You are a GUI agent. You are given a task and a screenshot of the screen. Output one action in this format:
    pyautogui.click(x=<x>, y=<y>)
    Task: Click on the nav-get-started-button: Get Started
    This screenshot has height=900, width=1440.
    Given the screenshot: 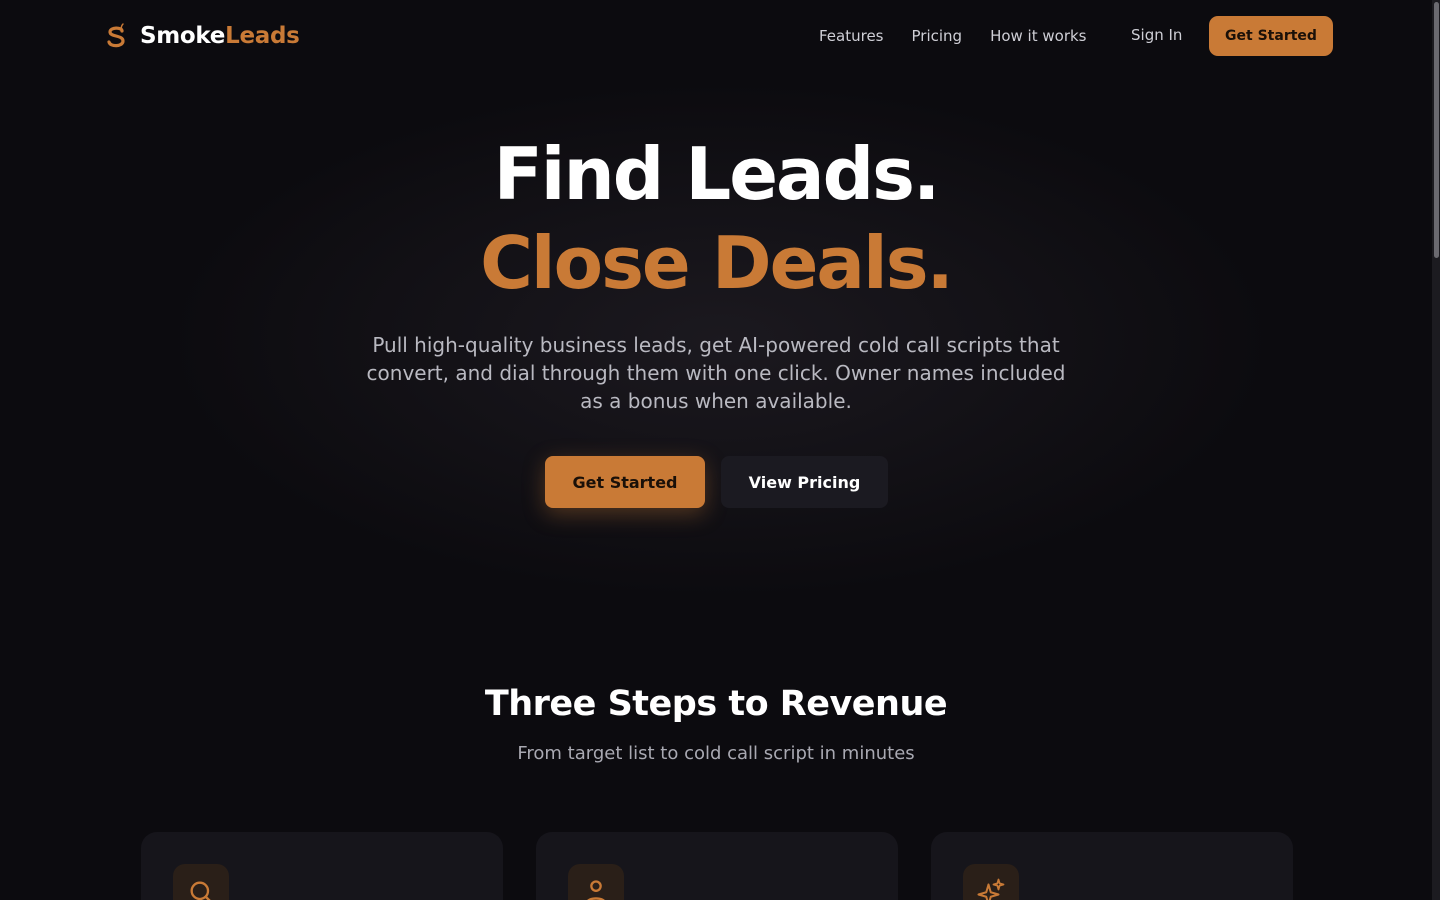 What is the action you would take?
    pyautogui.click(x=1271, y=36)
    